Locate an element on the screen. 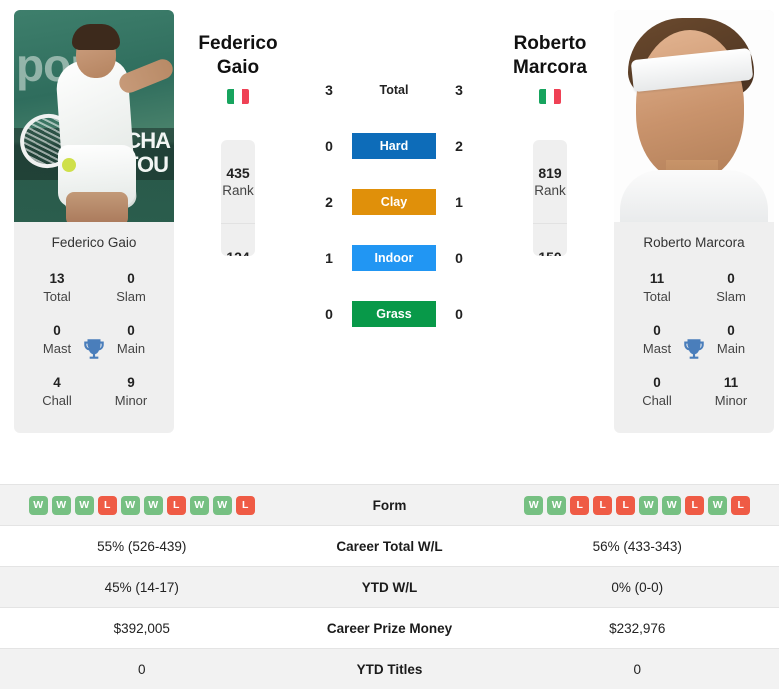 This screenshot has width=779, height=699. titles-chall: 4 Chall is located at coordinates (57, 392).